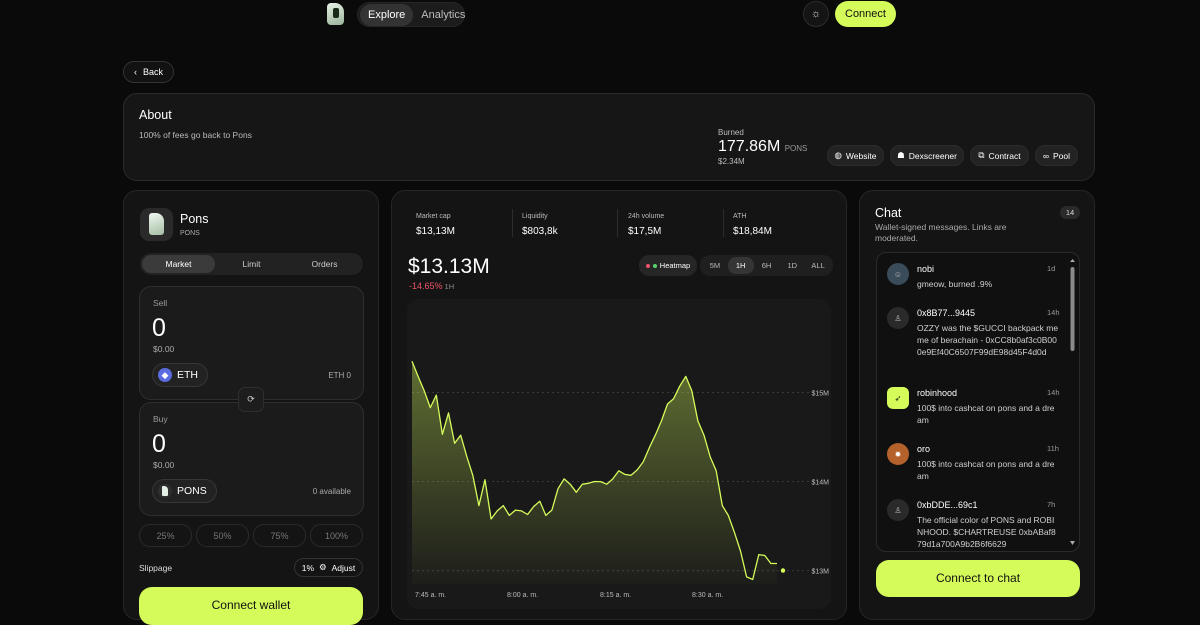 The width and height of the screenshot is (1200, 625). I want to click on price-change: -14.65% 1H, so click(431, 286).